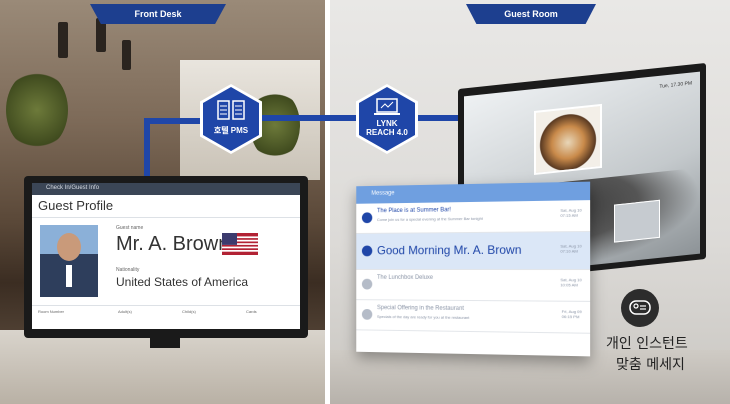  I want to click on footer-col: Room Number, so click(51, 311).